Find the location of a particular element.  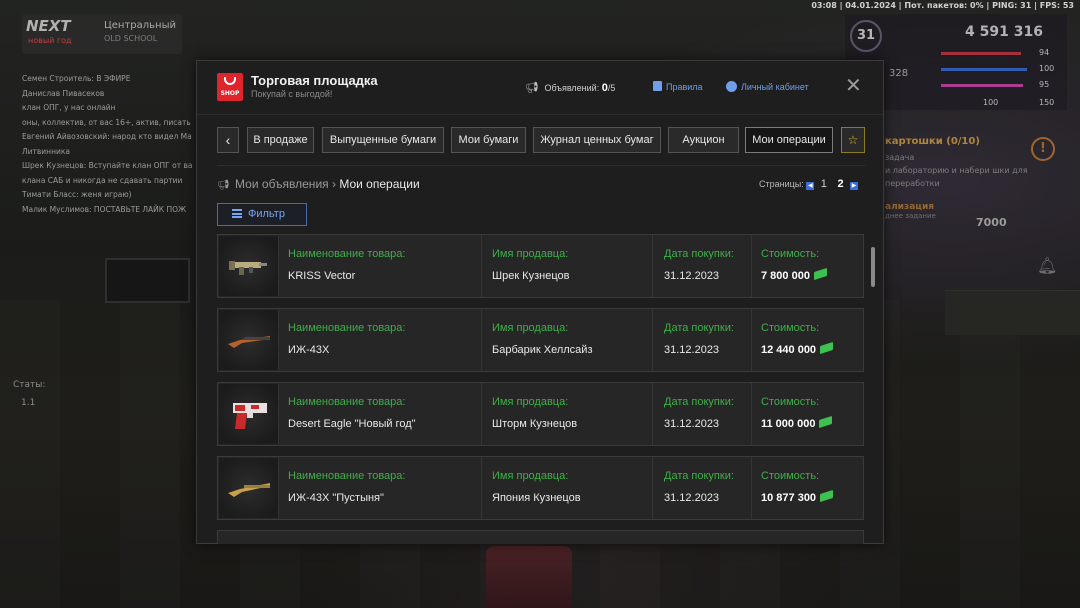

cell-seller: Имя продавца: Шторм Кузнецов is located at coordinates (567, 414).